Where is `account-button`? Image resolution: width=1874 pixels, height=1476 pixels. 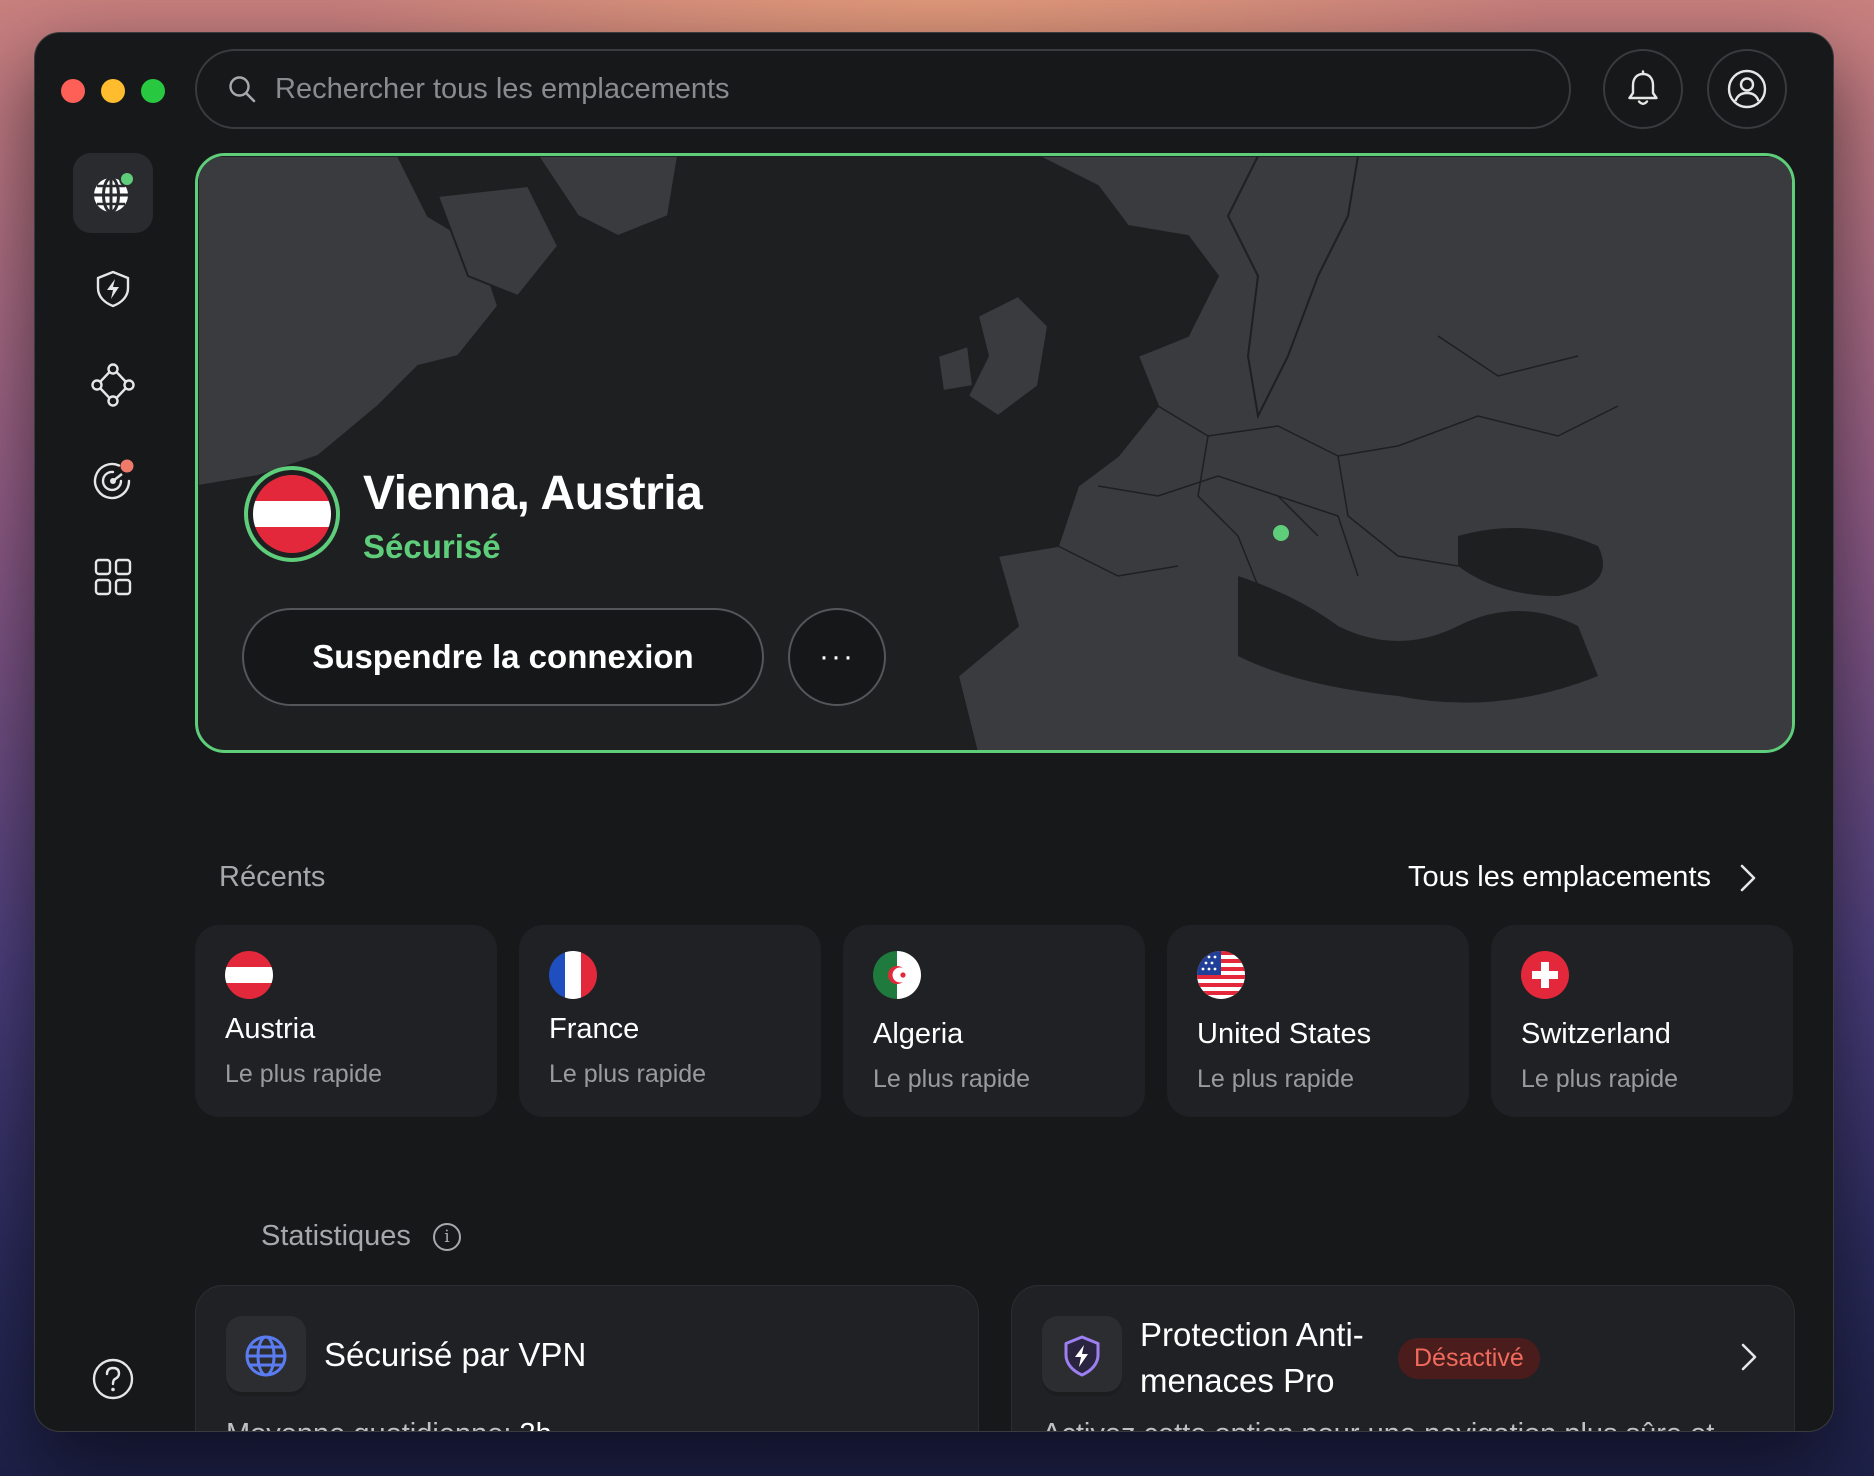 account-button is located at coordinates (1747, 89).